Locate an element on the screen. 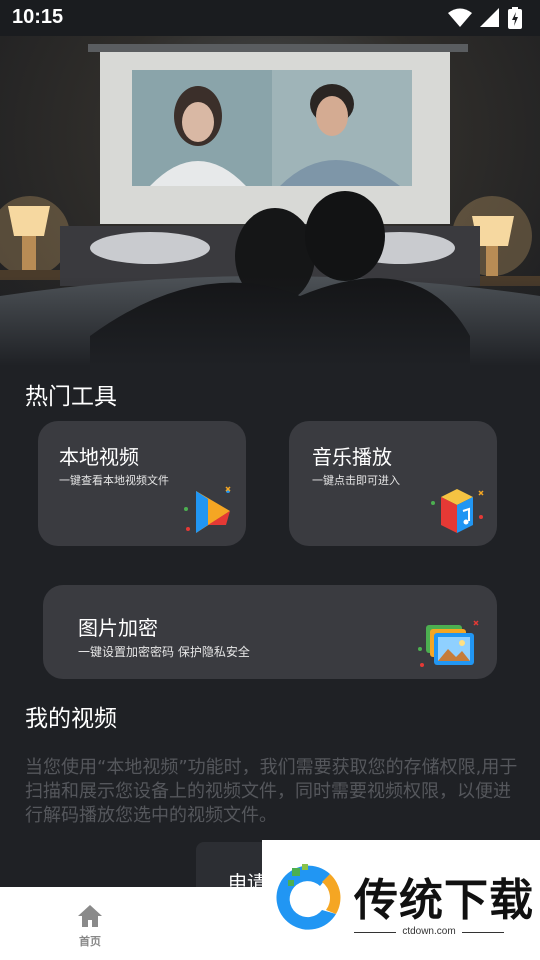 The height and width of the screenshot is (960, 540). status-time: 10:15 is located at coordinates (38, 17).